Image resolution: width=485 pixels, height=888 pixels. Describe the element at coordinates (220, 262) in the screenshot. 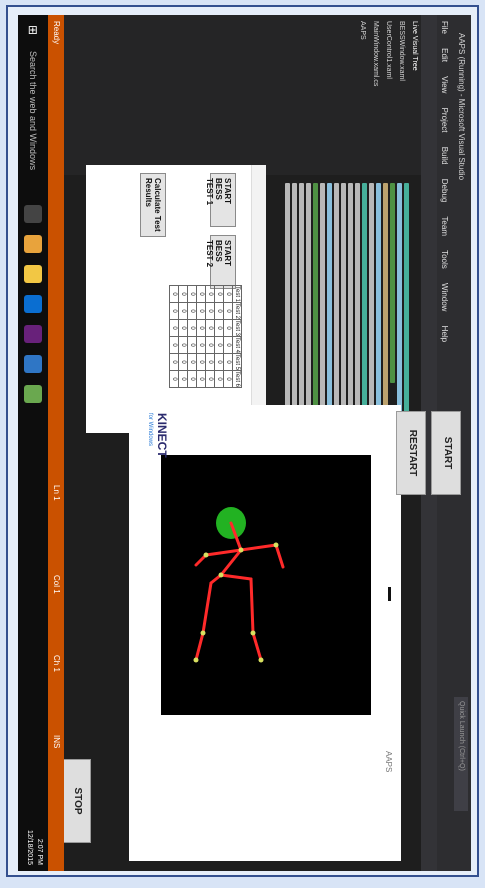

I see `start-bess-test-2-button: START BESS TEST 2` at that location.